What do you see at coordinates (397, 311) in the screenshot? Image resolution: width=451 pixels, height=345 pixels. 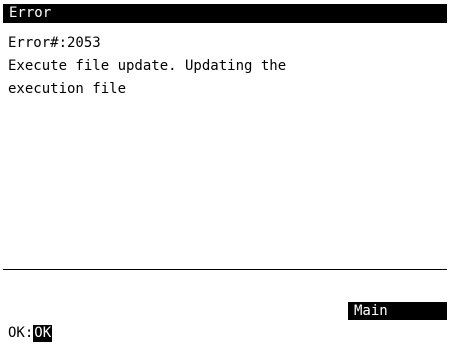 I see `main-softkey-button: Main` at bounding box center [397, 311].